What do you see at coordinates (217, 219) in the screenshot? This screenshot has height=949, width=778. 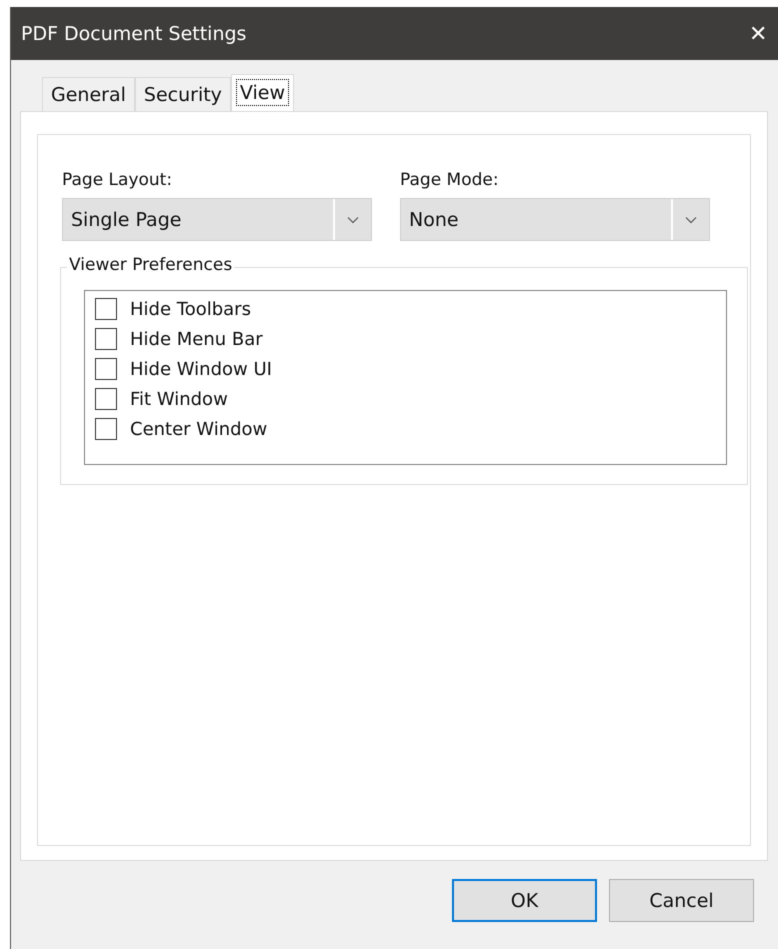 I see `dropdown: Single Page` at bounding box center [217, 219].